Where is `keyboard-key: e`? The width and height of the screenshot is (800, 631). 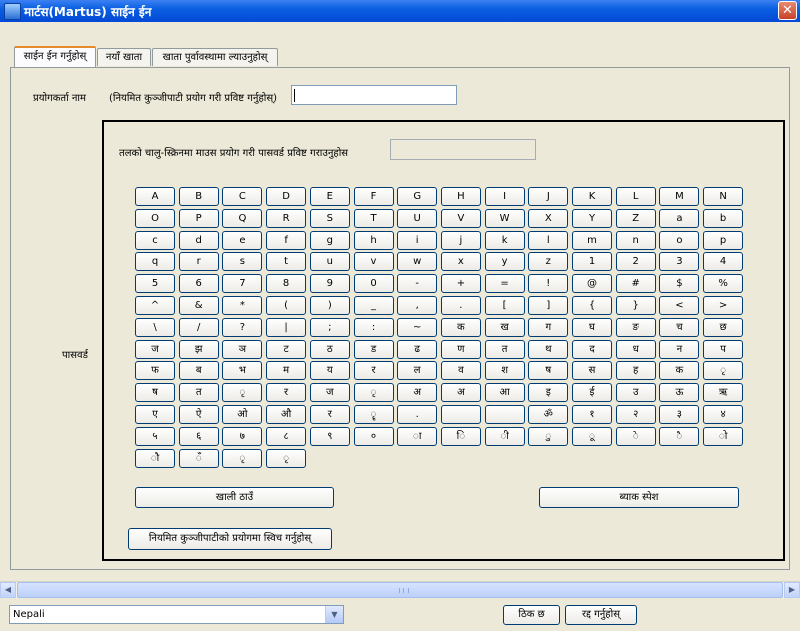
keyboard-key: e is located at coordinates (242, 240).